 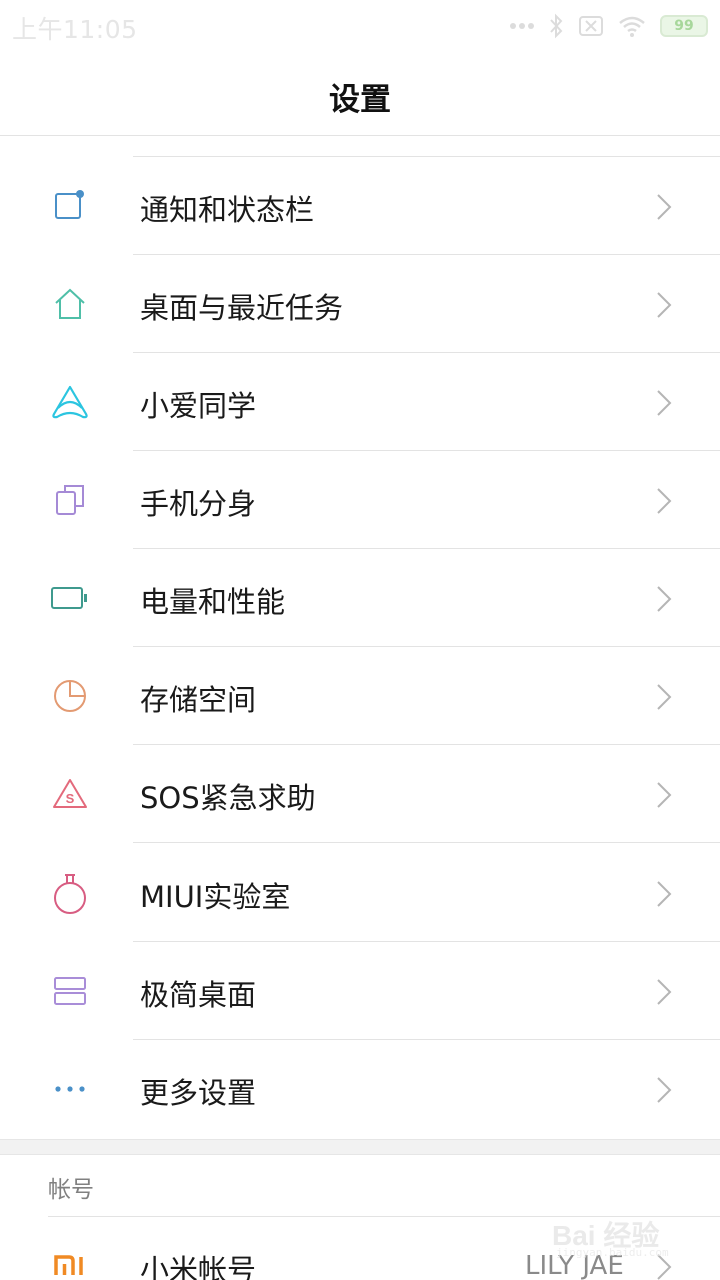 I want to click on settings-item-label: 存储空间, so click(x=198, y=700).